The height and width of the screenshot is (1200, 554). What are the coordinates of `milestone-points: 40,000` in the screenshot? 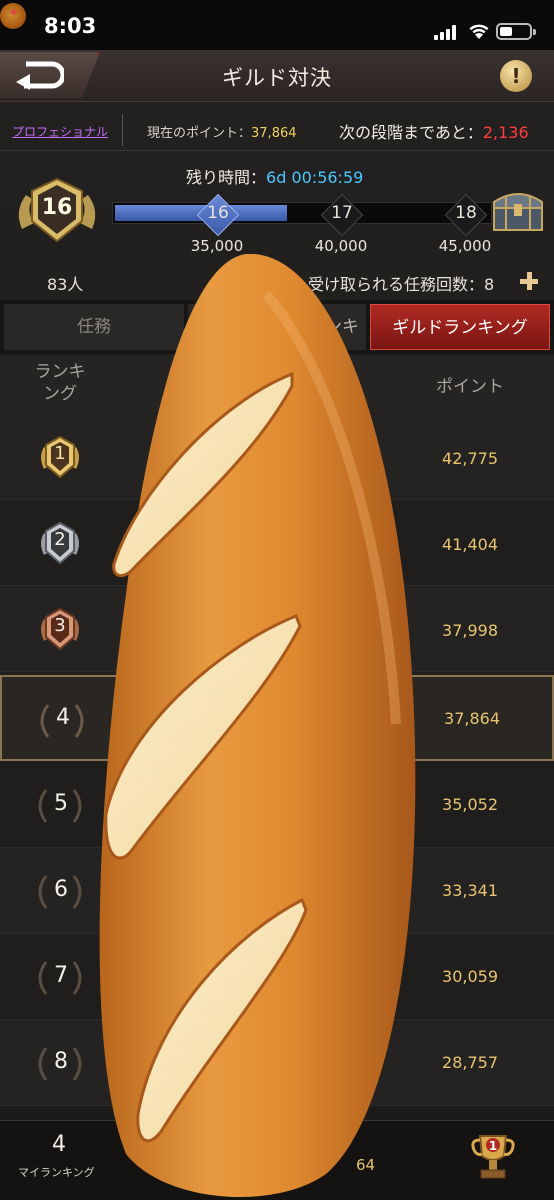 It's located at (341, 246).